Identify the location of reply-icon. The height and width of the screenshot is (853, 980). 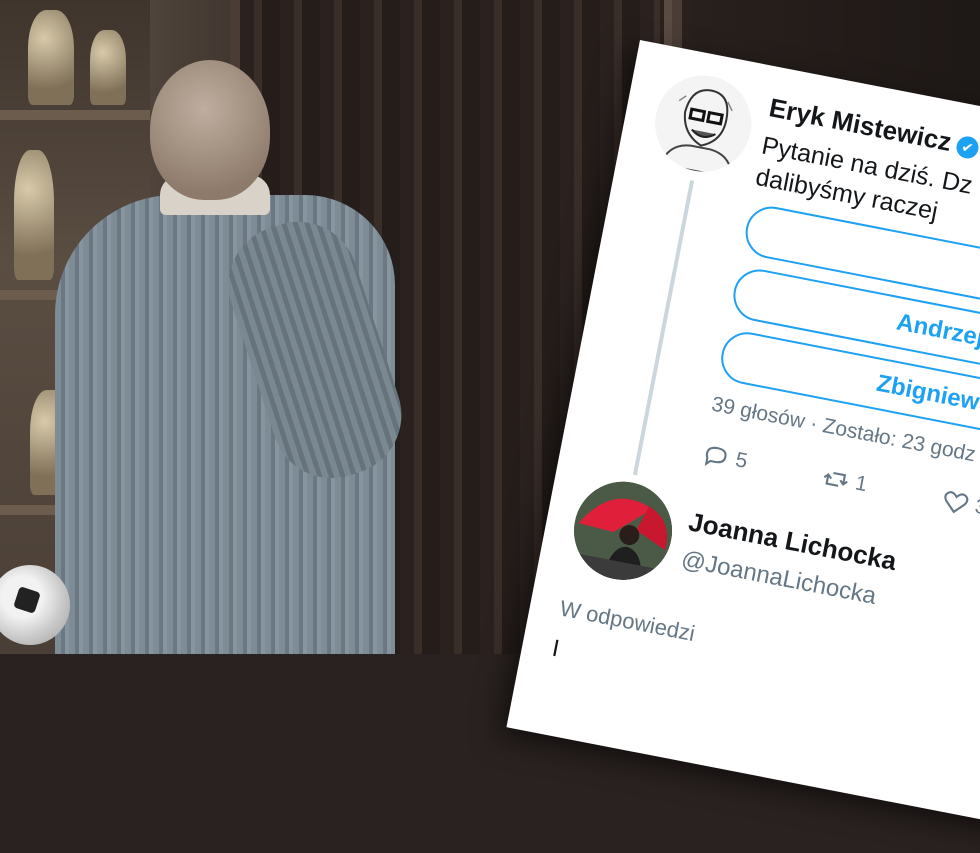
(715, 456).